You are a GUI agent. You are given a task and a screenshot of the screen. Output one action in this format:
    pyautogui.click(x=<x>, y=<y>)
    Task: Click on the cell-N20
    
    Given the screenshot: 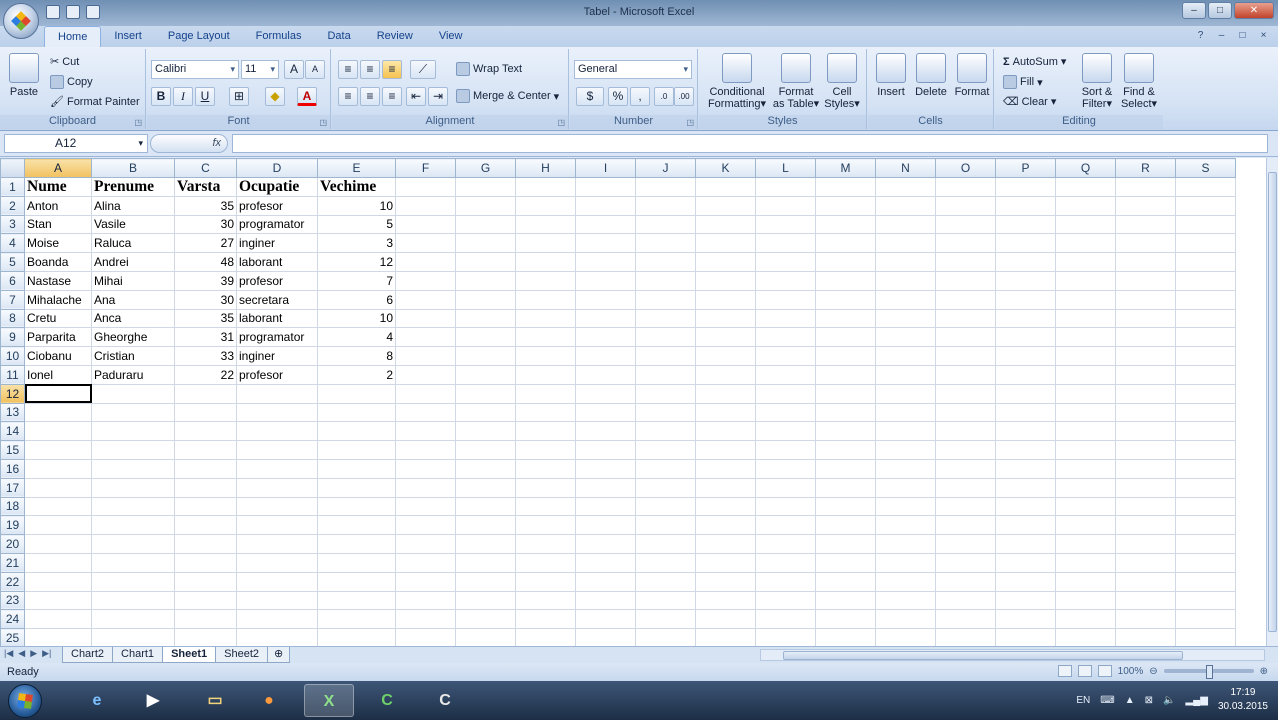 What is the action you would take?
    pyautogui.click(x=905, y=544)
    